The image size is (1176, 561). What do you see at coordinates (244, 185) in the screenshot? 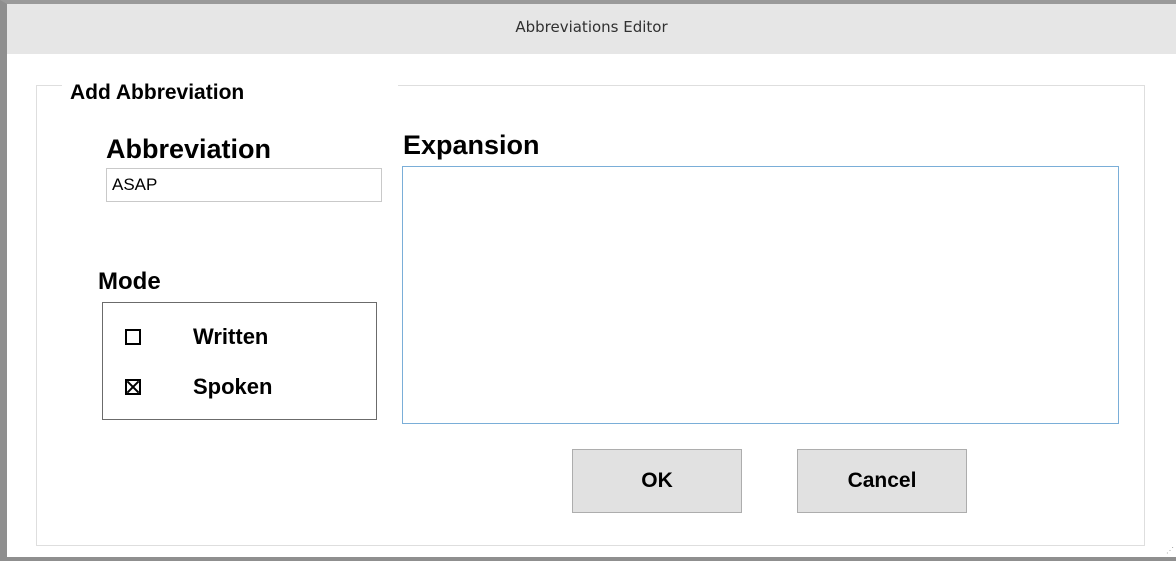
I see `abbreviation-input` at bounding box center [244, 185].